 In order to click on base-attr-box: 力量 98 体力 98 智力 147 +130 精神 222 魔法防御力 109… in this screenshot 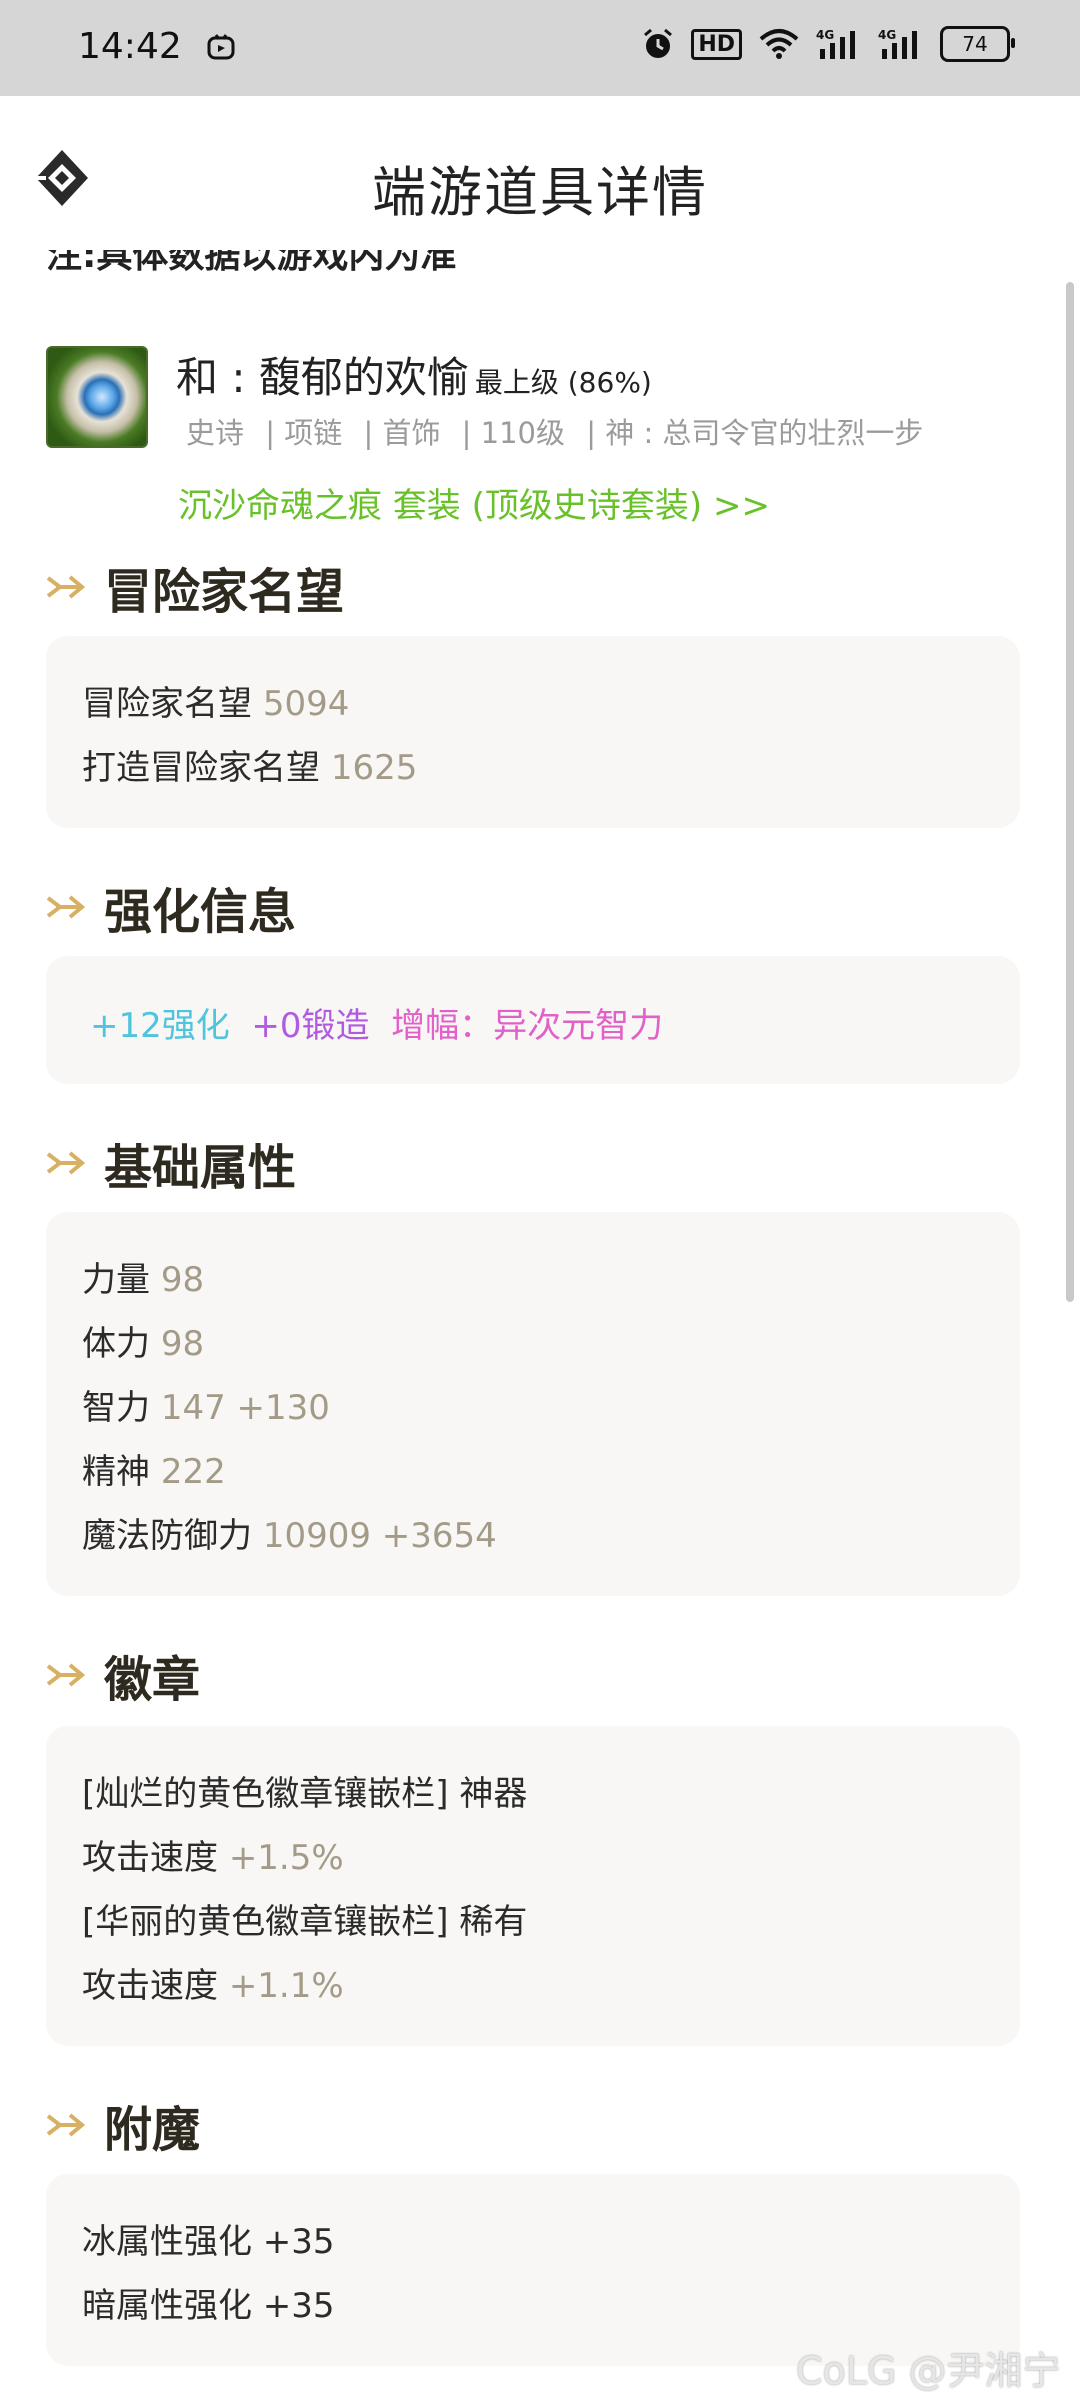, I will do `click(533, 1404)`.